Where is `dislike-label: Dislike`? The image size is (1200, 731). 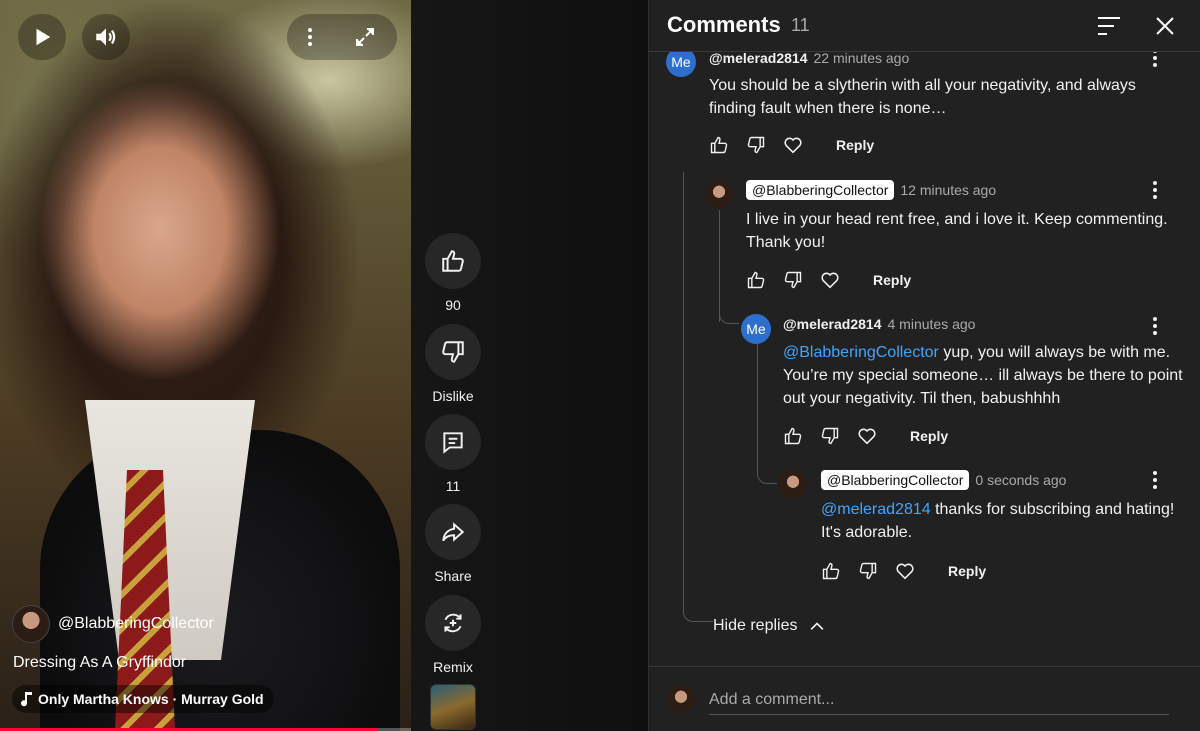 dislike-label: Dislike is located at coordinates (453, 396).